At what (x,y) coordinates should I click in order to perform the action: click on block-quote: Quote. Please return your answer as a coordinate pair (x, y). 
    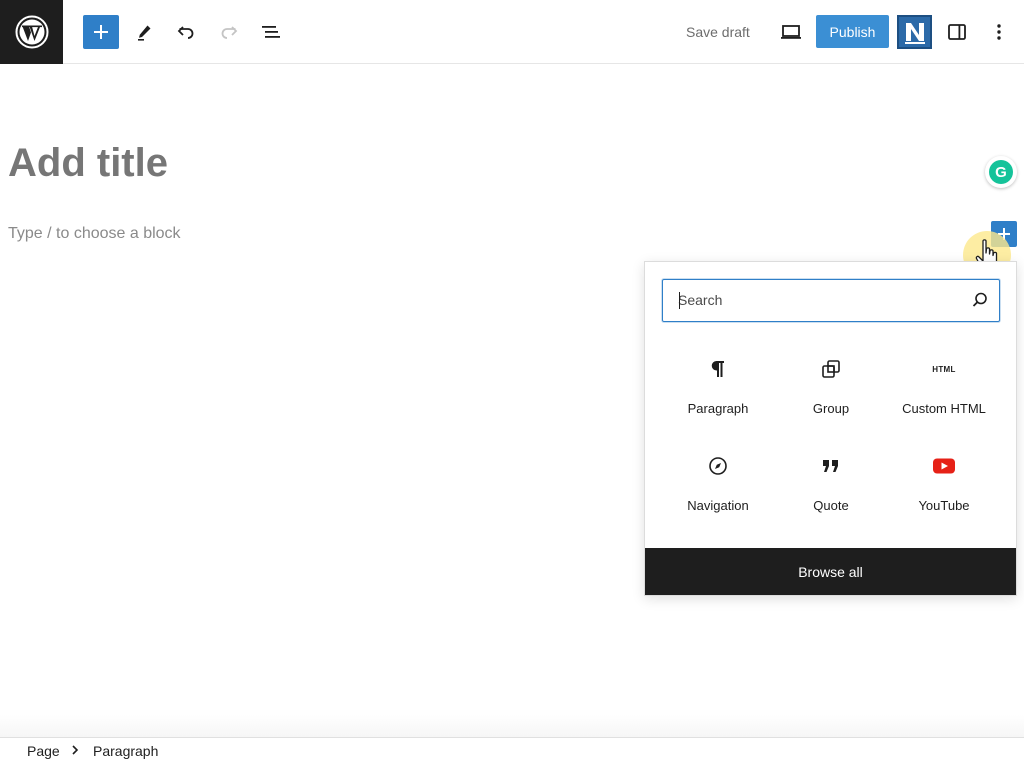
    Looking at the image, I should click on (831, 494).